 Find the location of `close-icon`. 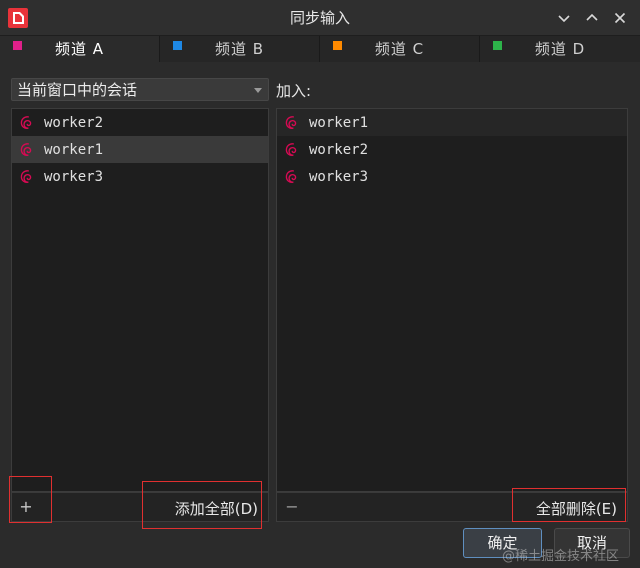

close-icon is located at coordinates (620, 18).